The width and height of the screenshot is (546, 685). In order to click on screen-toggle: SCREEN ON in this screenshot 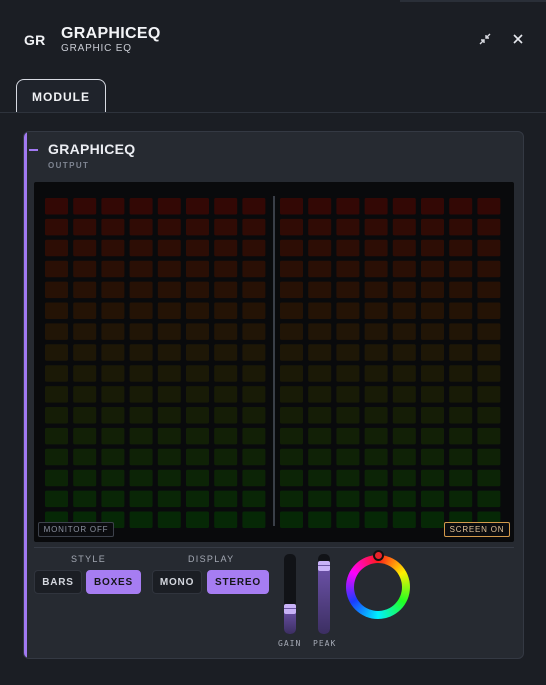, I will do `click(477, 529)`.